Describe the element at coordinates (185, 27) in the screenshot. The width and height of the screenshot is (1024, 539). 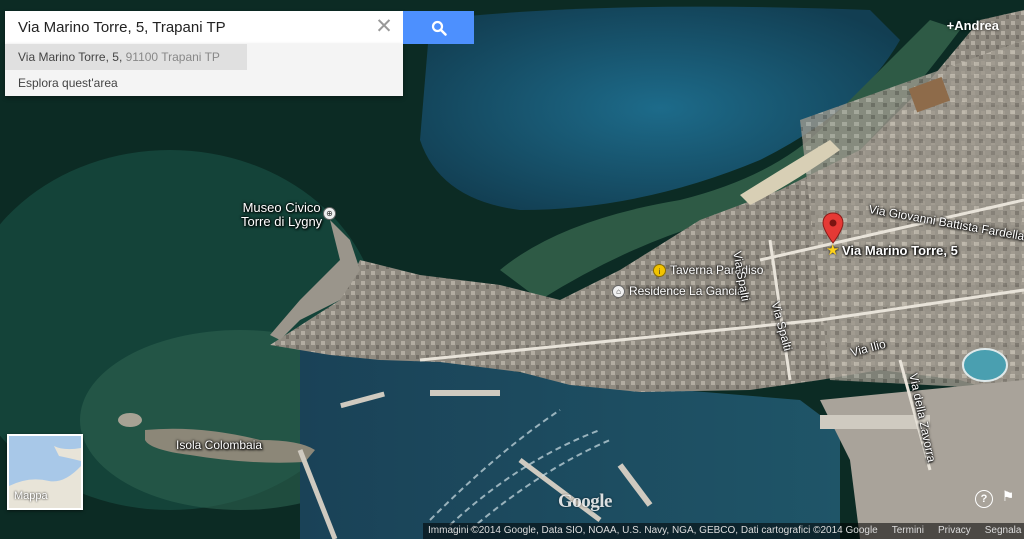
I see `search-input` at that location.